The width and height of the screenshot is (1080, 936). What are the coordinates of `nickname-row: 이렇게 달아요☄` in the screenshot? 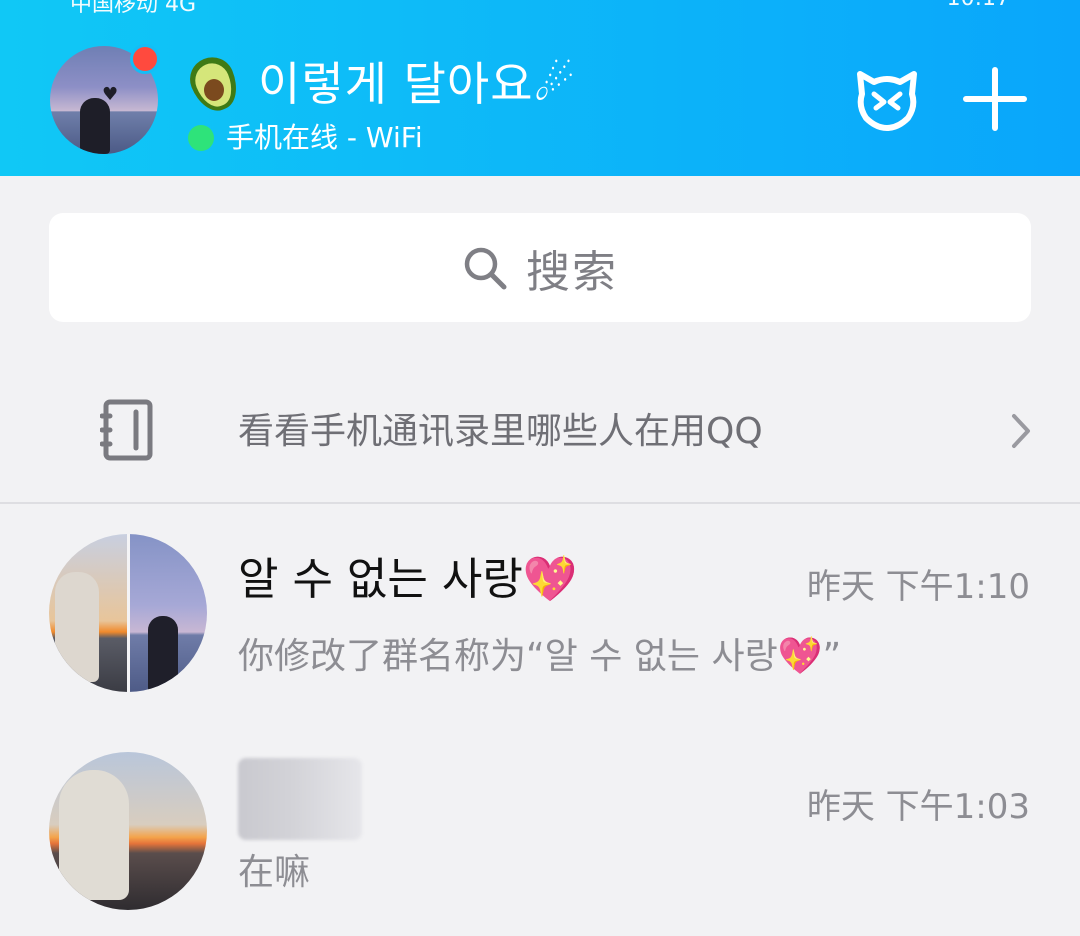 It's located at (379, 84).